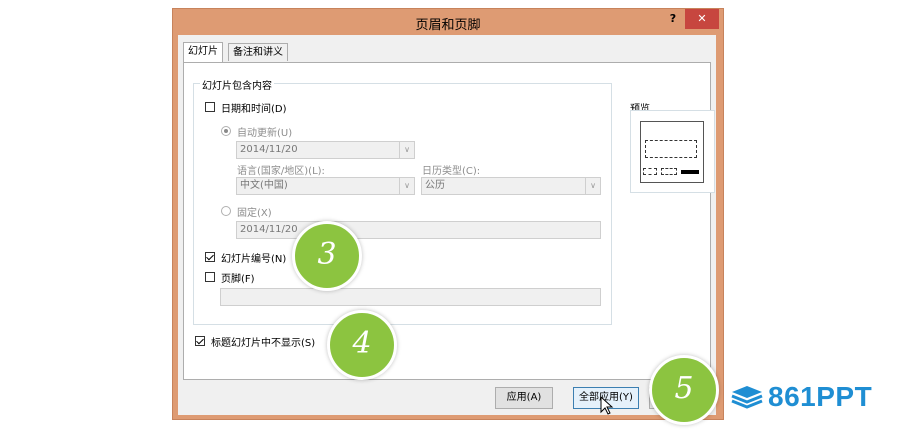 The image size is (900, 431). What do you see at coordinates (325, 150) in the screenshot?
I see `auto-update-date-select: 2014/11/20 ∨` at bounding box center [325, 150].